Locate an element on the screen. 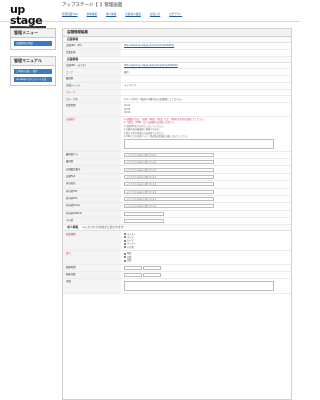 This screenshot has width=320, height=400. sidebar-item-shop-register: 店舗情報の登録 is located at coordinates (33, 43).